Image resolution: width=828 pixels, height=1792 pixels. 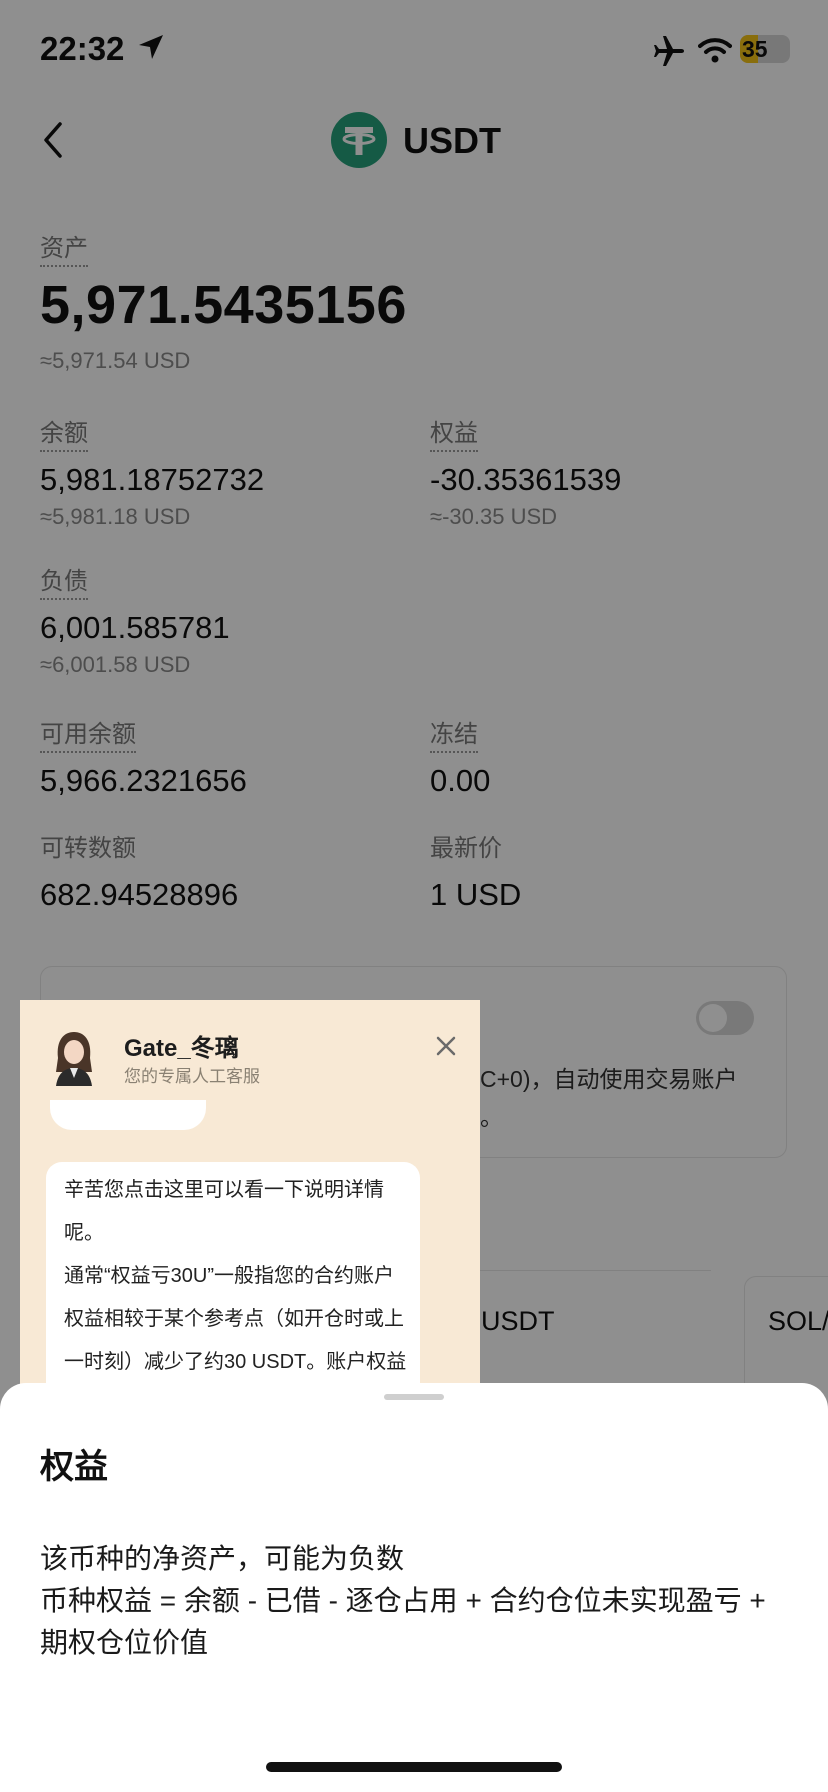 I want to click on sheet-description-line: 币种权益 = 余额 - 已借 - 逐仓占用 + 合约仓位未实现盈亏 +, so click(x=403, y=1600).